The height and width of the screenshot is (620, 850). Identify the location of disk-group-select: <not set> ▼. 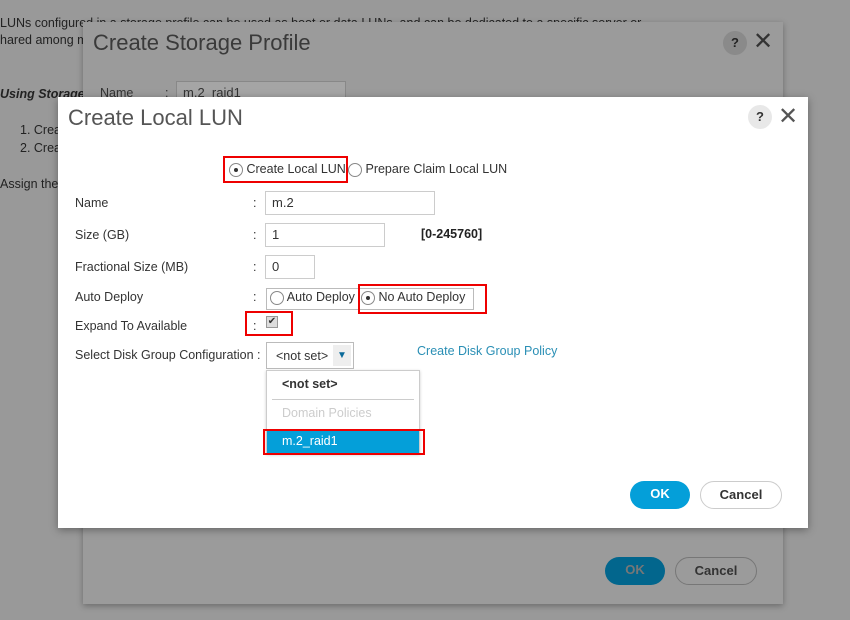
(310, 355).